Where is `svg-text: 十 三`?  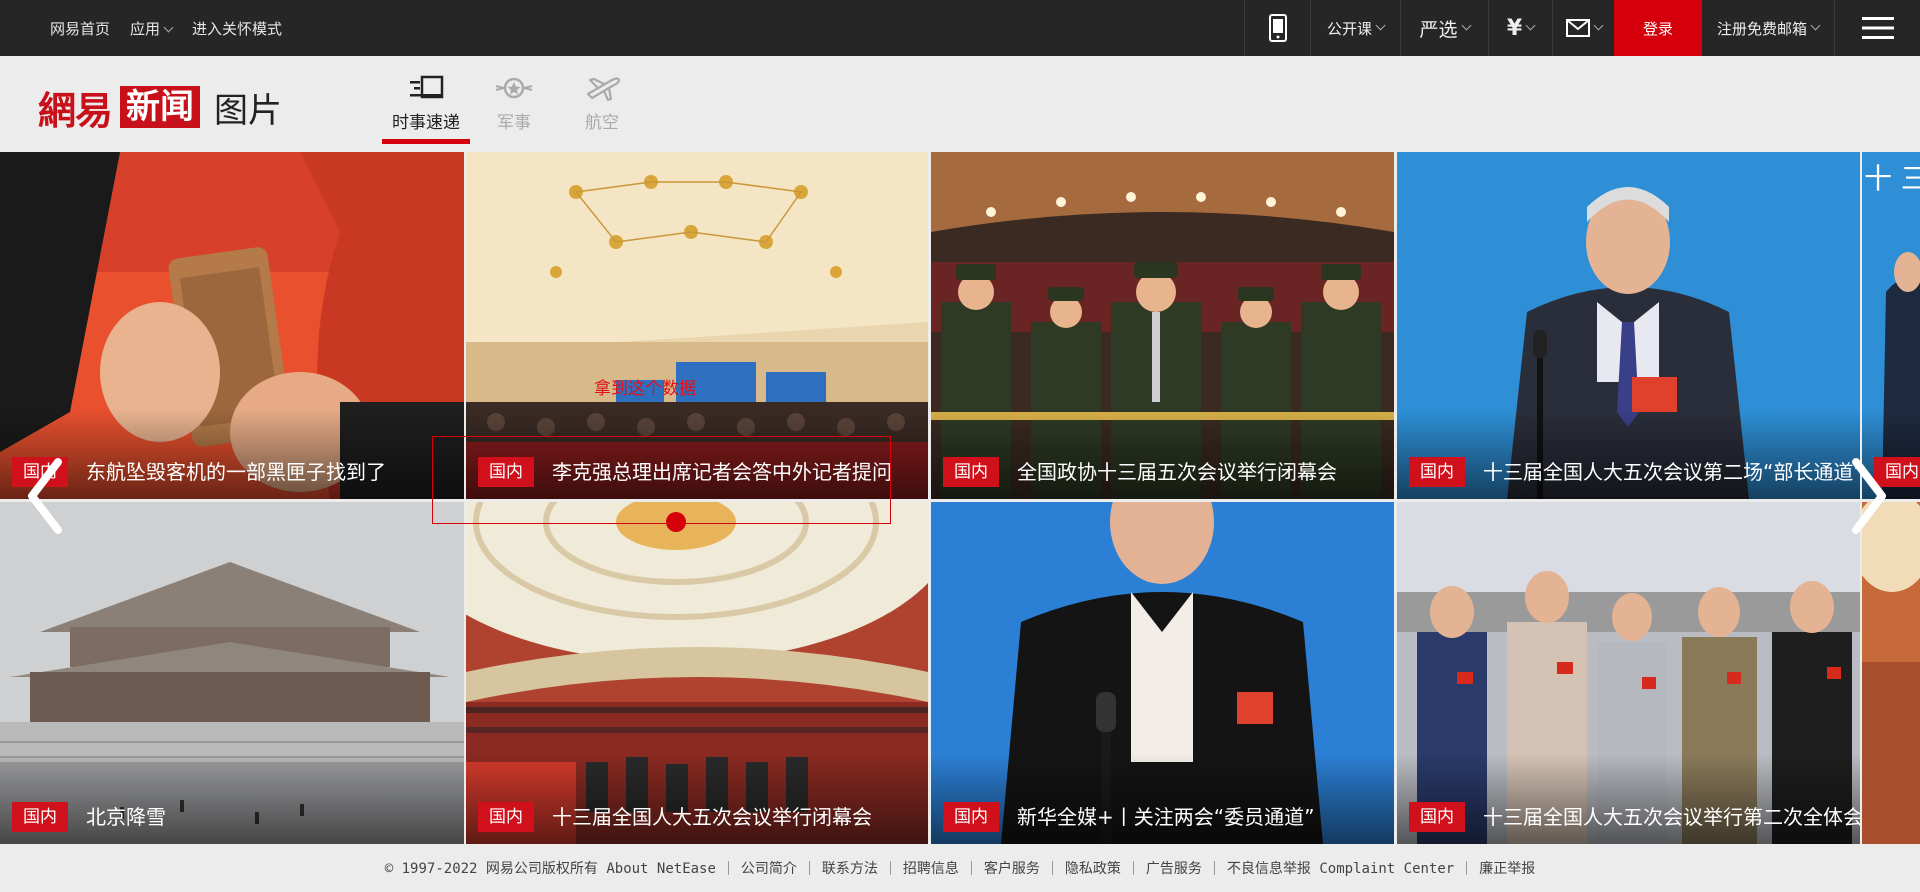 svg-text: 十 三 is located at coordinates (1892, 178).